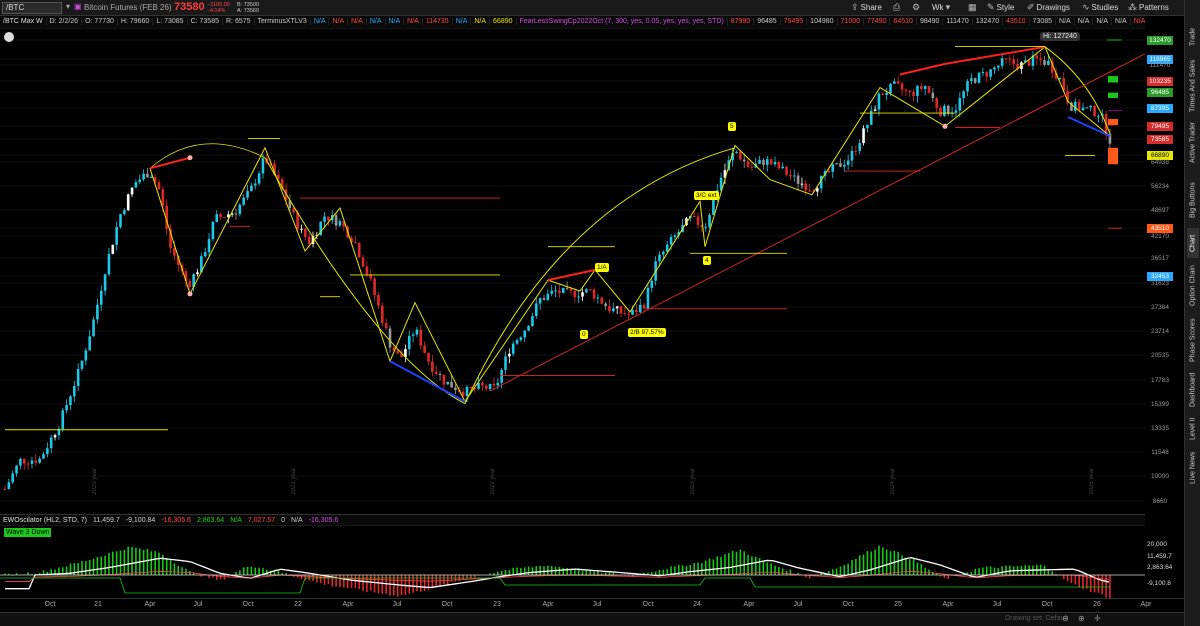 The height and width of the screenshot is (626, 1200). Describe the element at coordinates (106, 520) in the screenshot. I see `oscillator-value: 11,459.7` at that location.